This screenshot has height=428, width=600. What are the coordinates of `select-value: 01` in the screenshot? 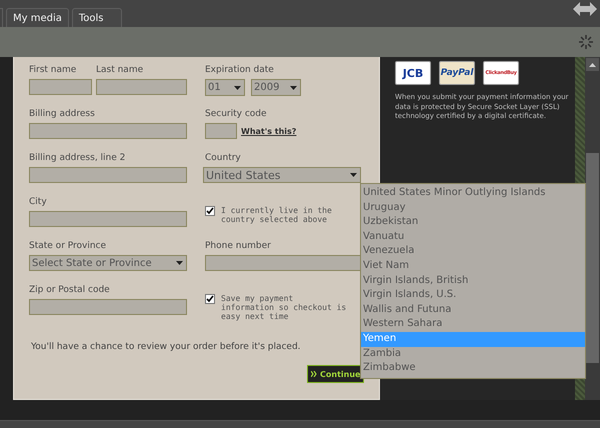 It's located at (214, 87).